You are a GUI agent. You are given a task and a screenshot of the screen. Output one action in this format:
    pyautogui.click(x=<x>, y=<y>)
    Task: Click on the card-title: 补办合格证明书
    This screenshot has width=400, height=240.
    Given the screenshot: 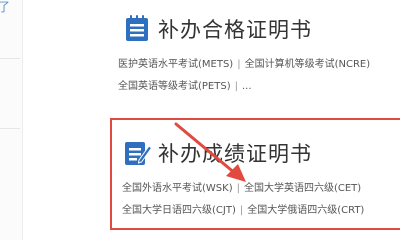 What is the action you would take?
    pyautogui.click(x=235, y=29)
    